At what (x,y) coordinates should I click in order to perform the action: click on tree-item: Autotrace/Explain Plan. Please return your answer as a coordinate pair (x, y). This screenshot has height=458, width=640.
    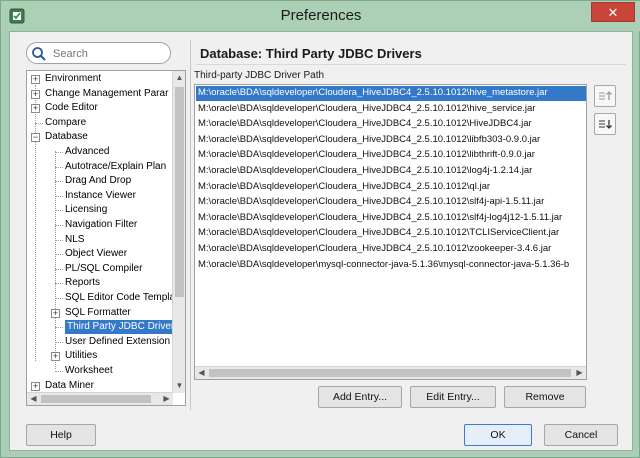
    Looking at the image, I should click on (100, 167).